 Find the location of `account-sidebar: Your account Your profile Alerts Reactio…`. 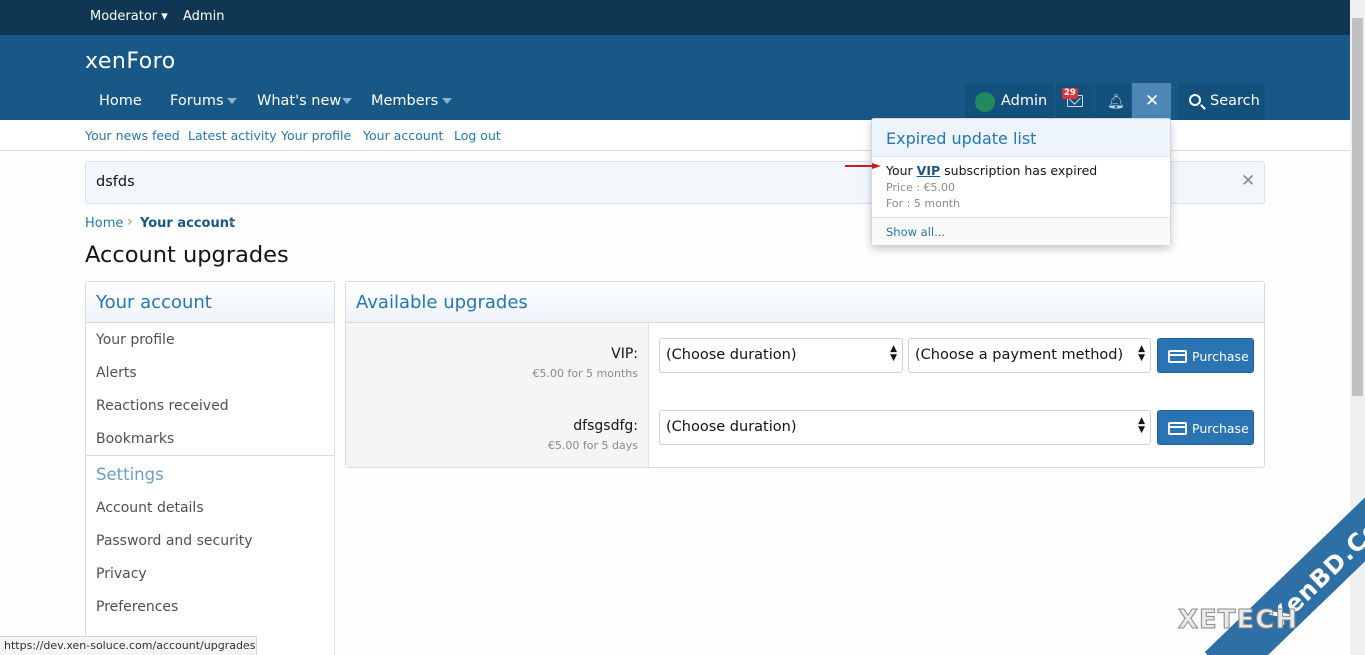

account-sidebar: Your account Your profile Alerts Reactio… is located at coordinates (210, 468).